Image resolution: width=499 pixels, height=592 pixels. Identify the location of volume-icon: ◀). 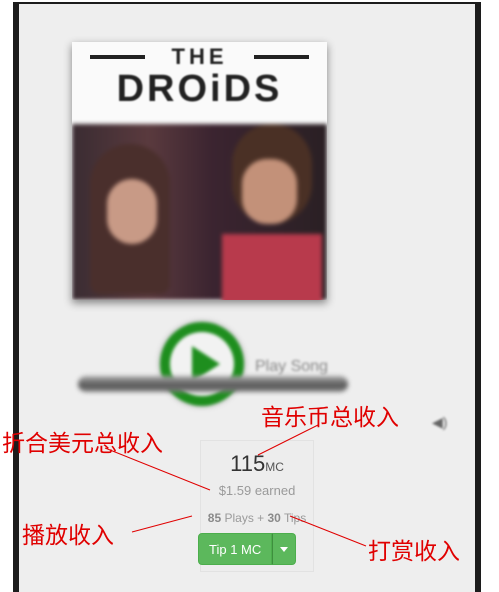
(439, 422).